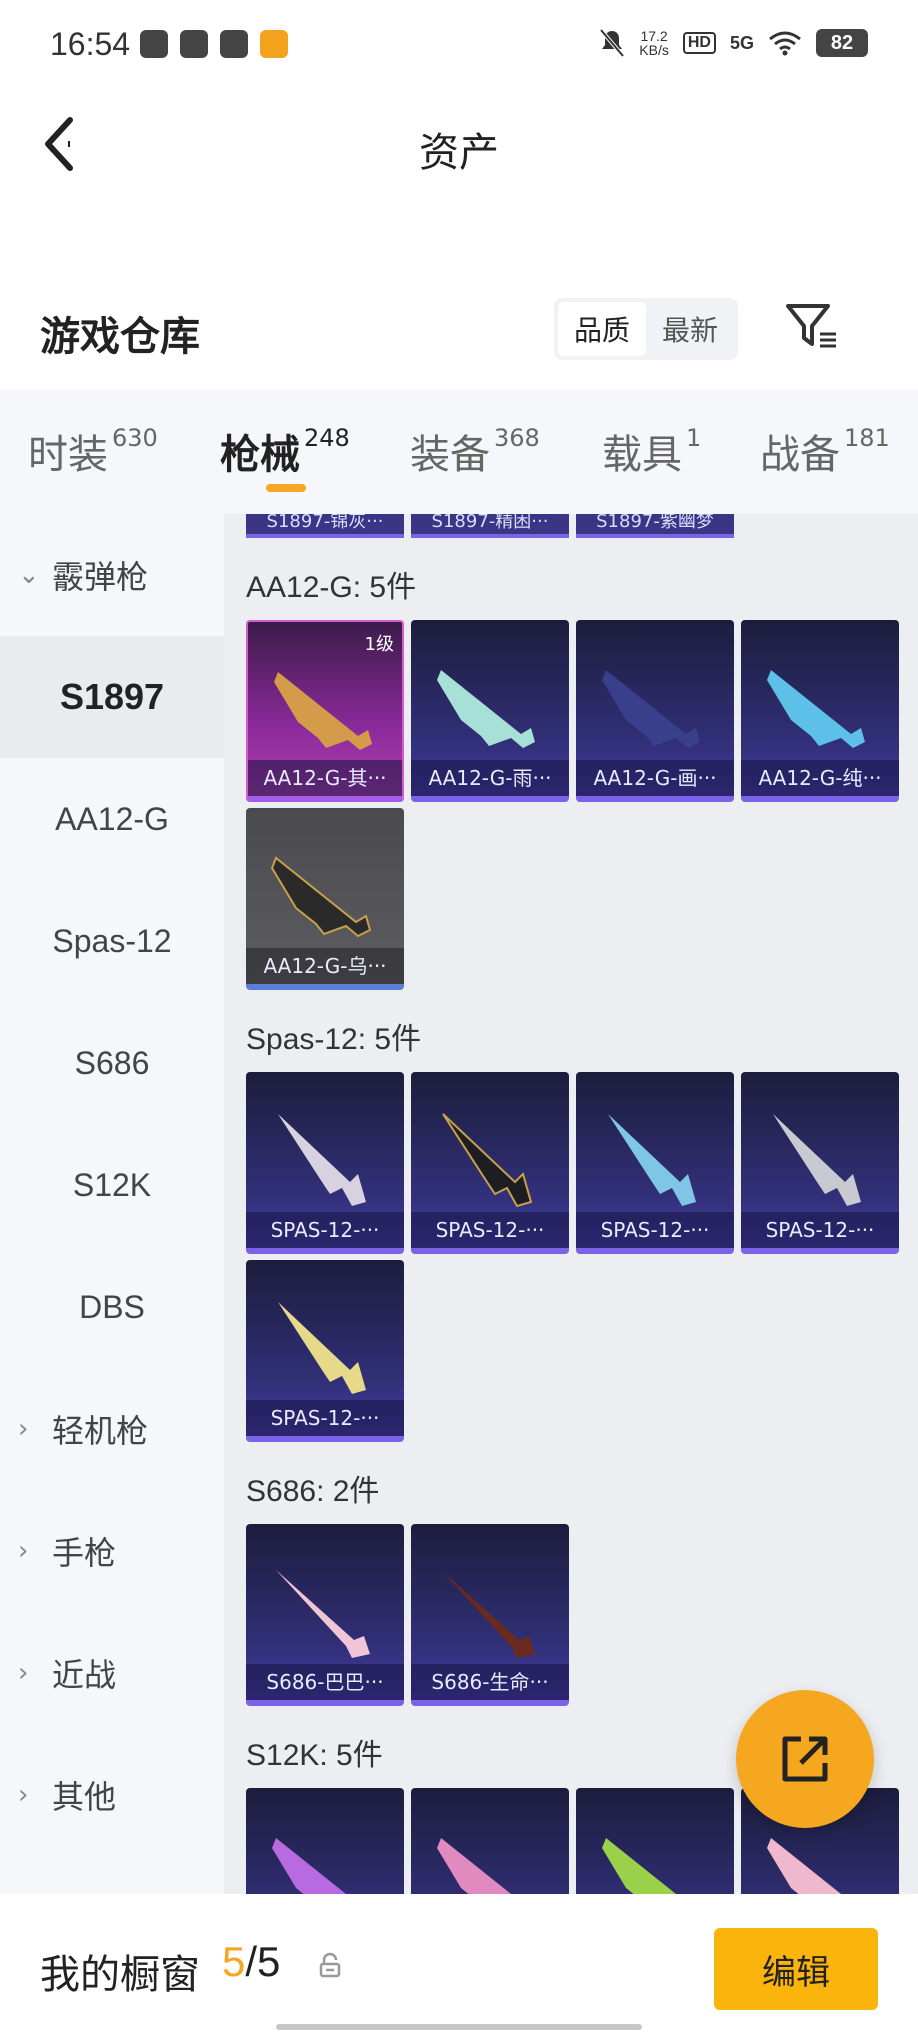  What do you see at coordinates (796, 1969) in the screenshot?
I see `edit-button: 编辑` at bounding box center [796, 1969].